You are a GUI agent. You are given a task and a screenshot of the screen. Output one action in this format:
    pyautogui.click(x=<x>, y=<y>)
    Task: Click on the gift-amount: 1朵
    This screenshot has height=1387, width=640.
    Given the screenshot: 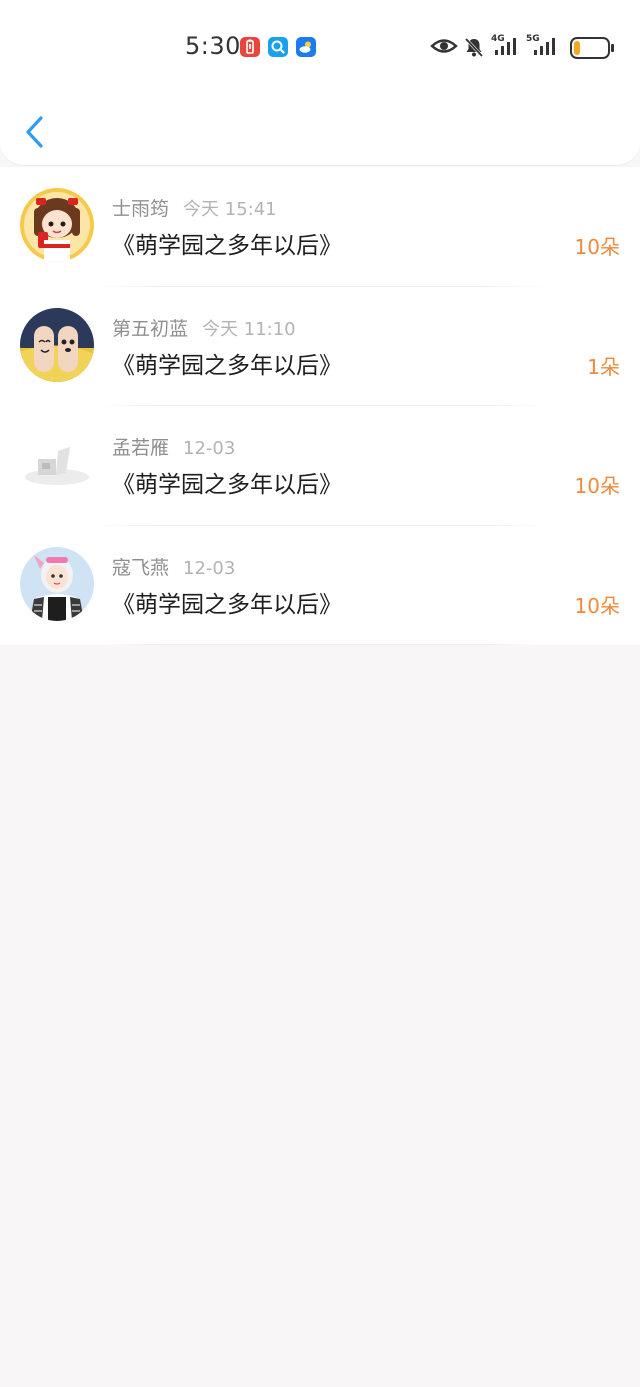 What is the action you would take?
    pyautogui.click(x=603, y=366)
    